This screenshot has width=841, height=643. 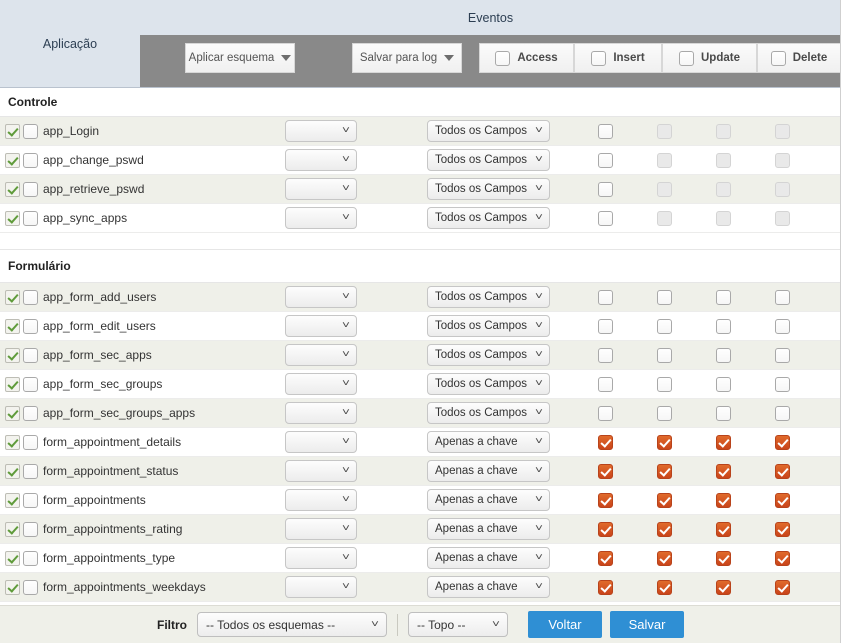 What do you see at coordinates (709, 58) in the screenshot?
I see `header-toggle-update: Update` at bounding box center [709, 58].